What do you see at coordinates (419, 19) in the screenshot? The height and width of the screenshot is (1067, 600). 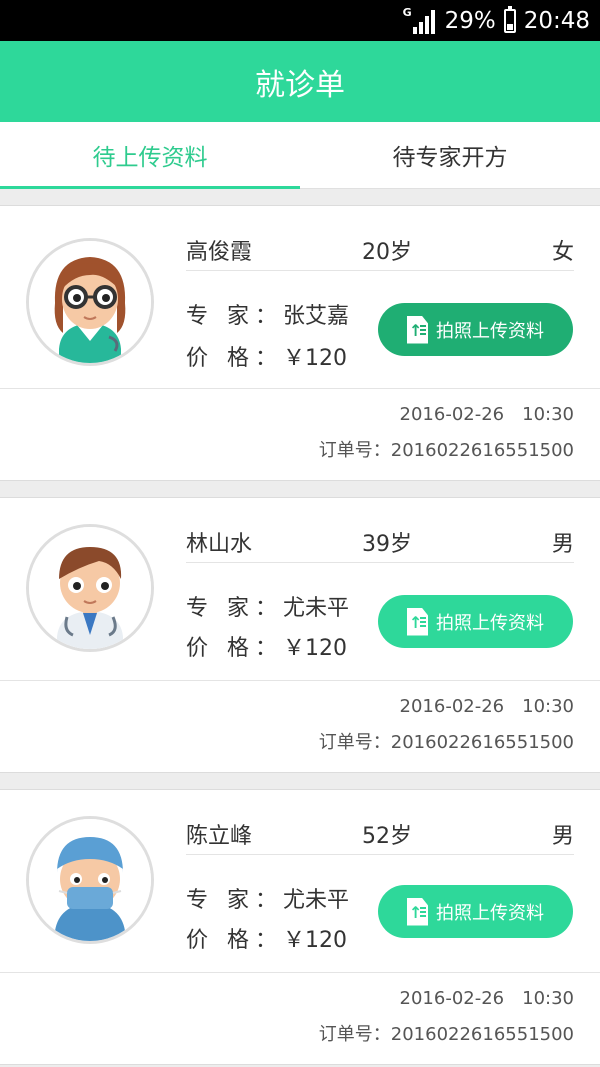 I see `signal-icon: G` at bounding box center [419, 19].